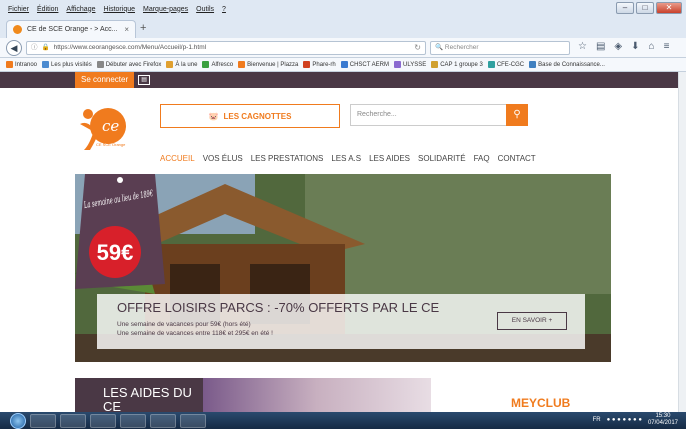 This screenshot has height=429, width=686. What do you see at coordinates (144, 80) in the screenshot?
I see `account-card-icon: ▤` at bounding box center [144, 80].